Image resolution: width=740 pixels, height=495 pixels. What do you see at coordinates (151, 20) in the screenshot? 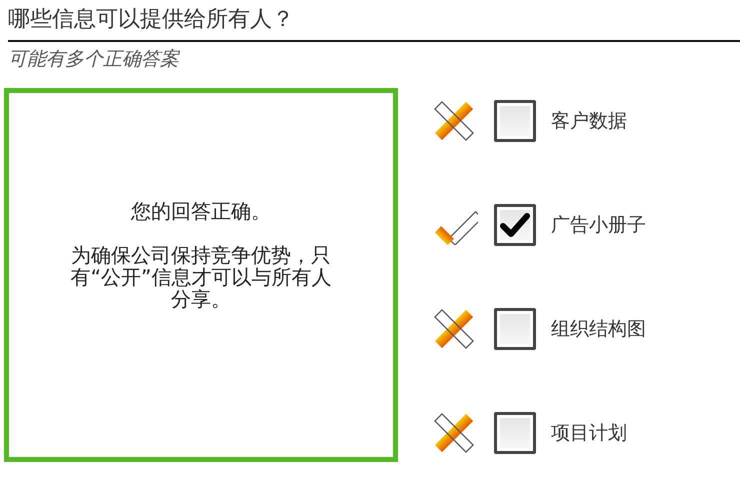
I see `question-title: 哪些信息可以提供给所有人？` at bounding box center [151, 20].